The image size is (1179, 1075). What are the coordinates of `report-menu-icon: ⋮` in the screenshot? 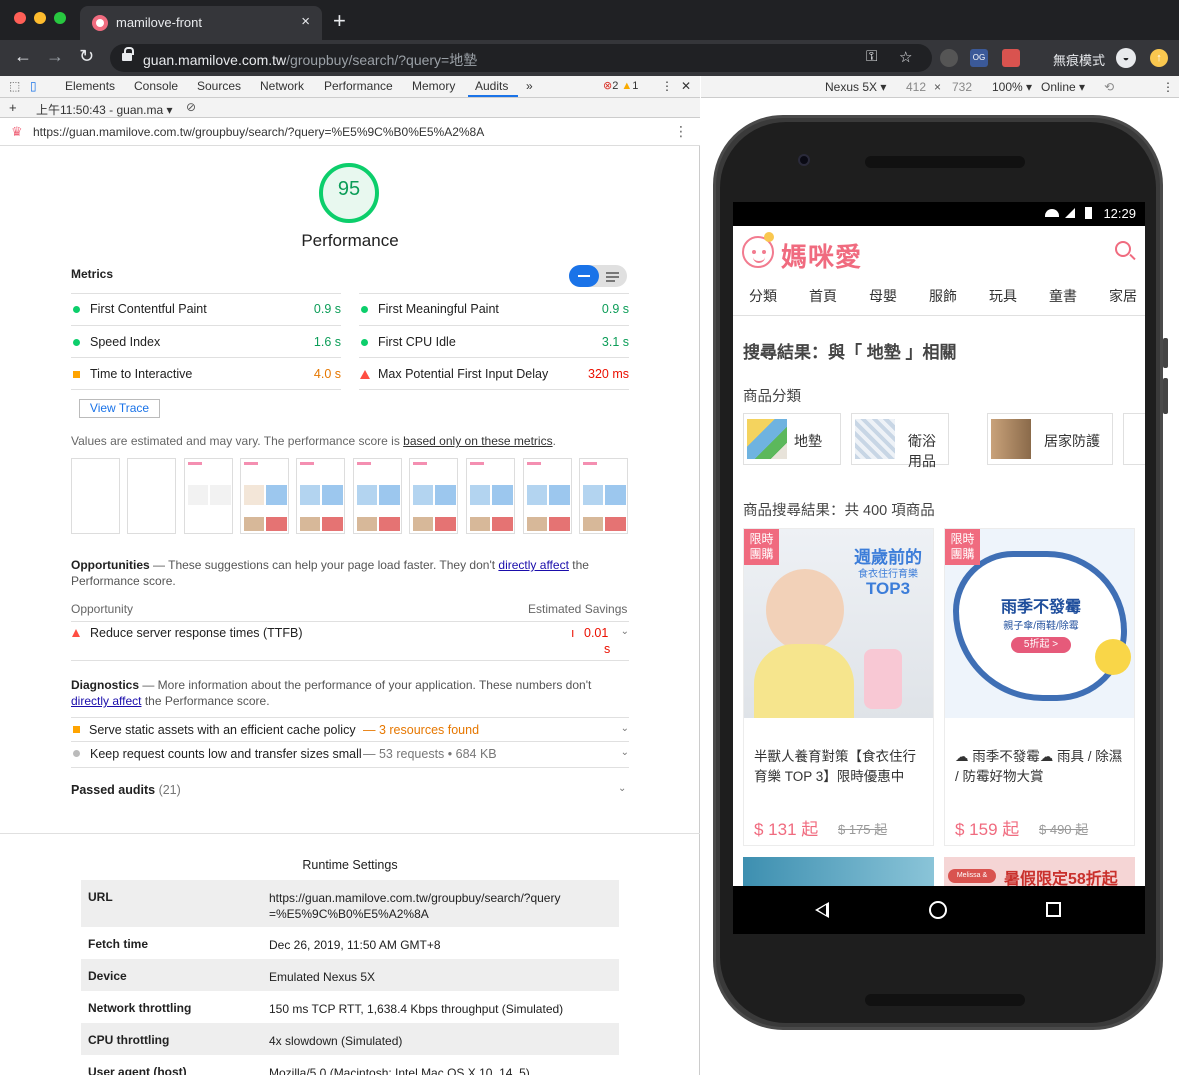 It's located at (681, 131).